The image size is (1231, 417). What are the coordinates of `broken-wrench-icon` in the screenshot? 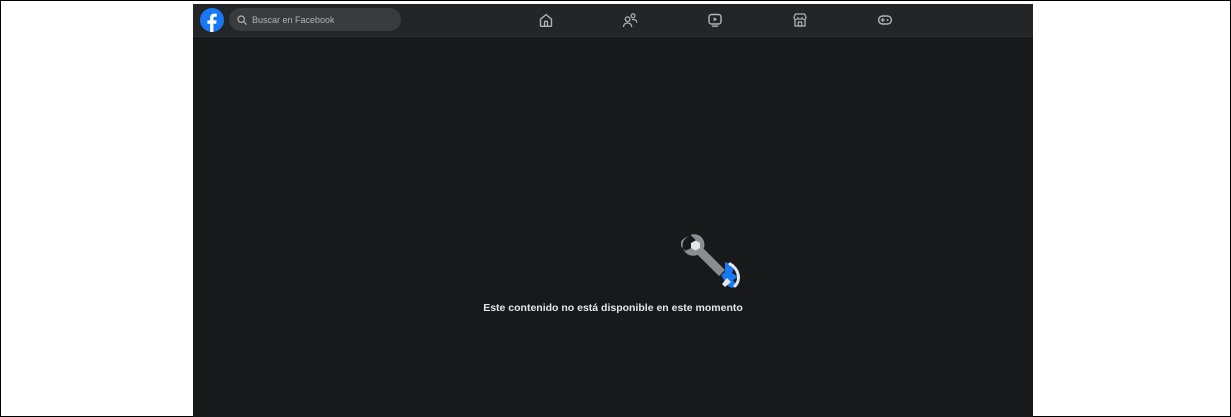 It's located at (710, 261).